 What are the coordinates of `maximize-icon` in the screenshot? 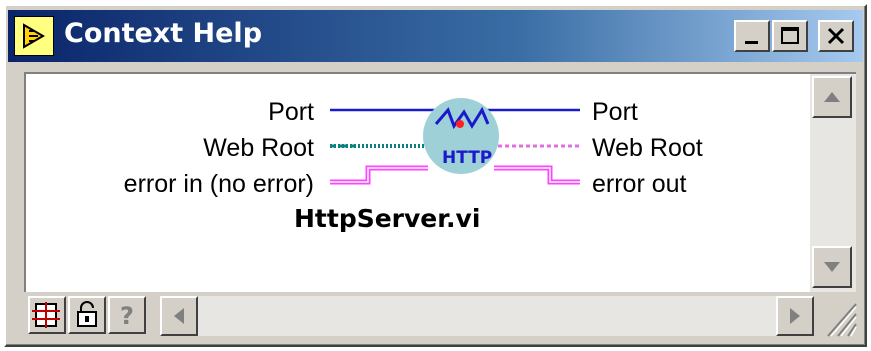 It's located at (790, 35).